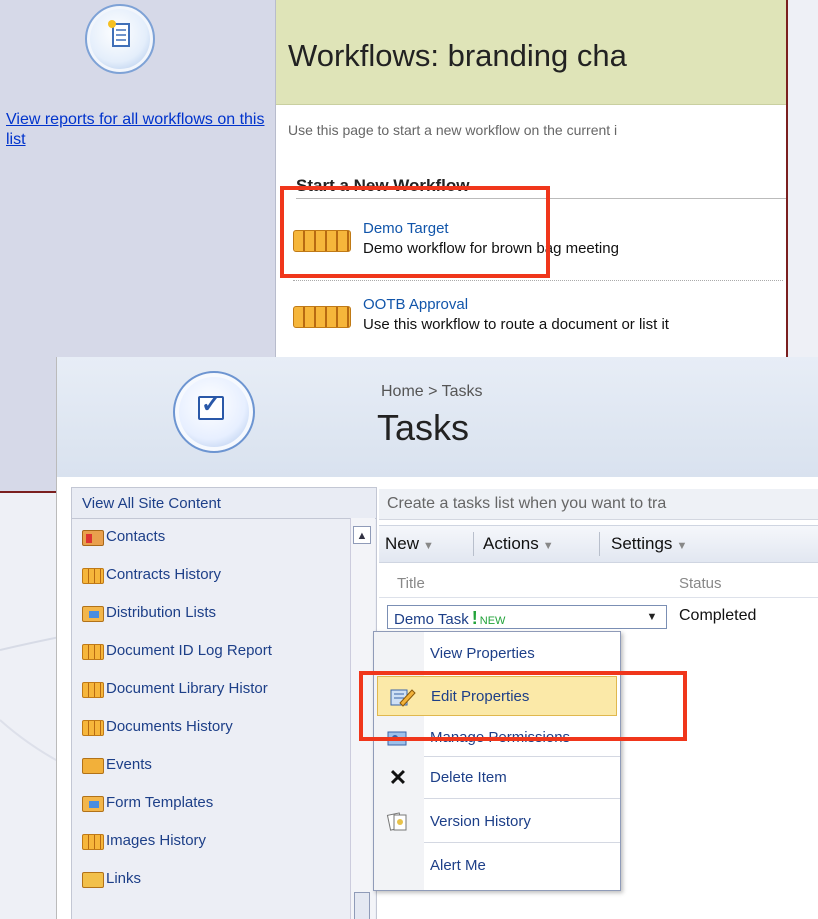 The width and height of the screenshot is (818, 919). Describe the element at coordinates (187, 688) in the screenshot. I see `nav-item-label: Document Library Histor` at that location.